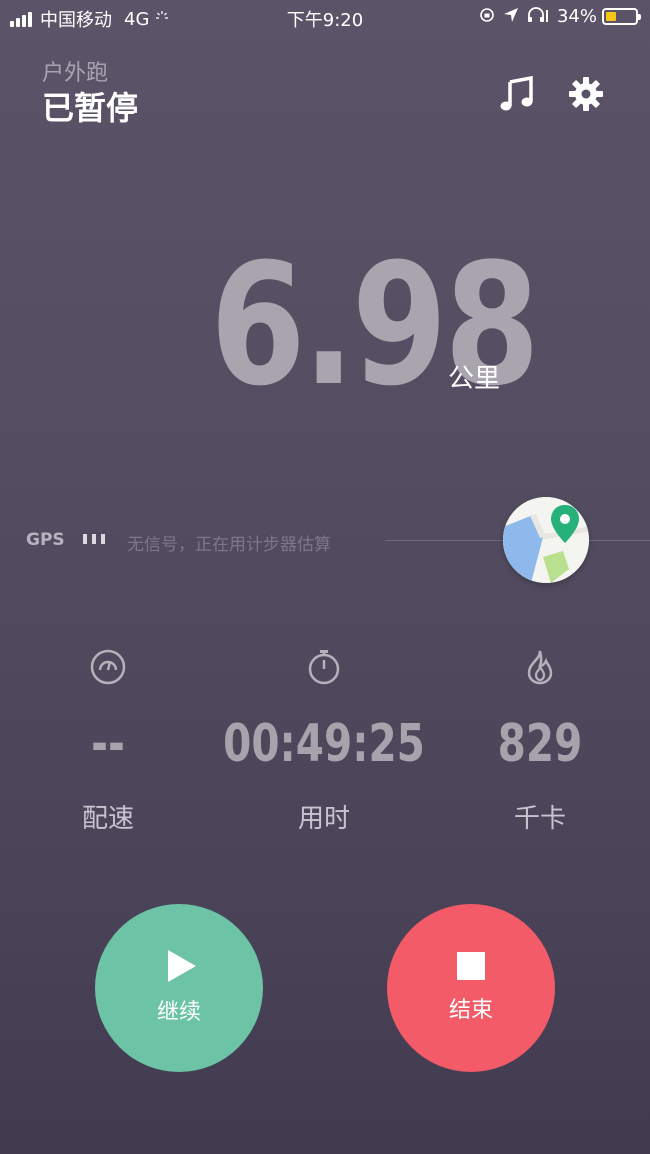 Image resolution: width=650 pixels, height=1154 pixels. I want to click on map-button, so click(546, 540).